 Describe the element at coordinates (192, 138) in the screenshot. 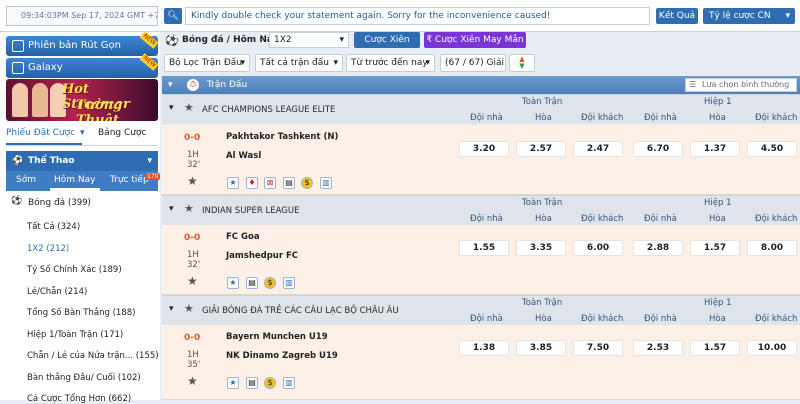

I see `match-score: 0-0` at that location.